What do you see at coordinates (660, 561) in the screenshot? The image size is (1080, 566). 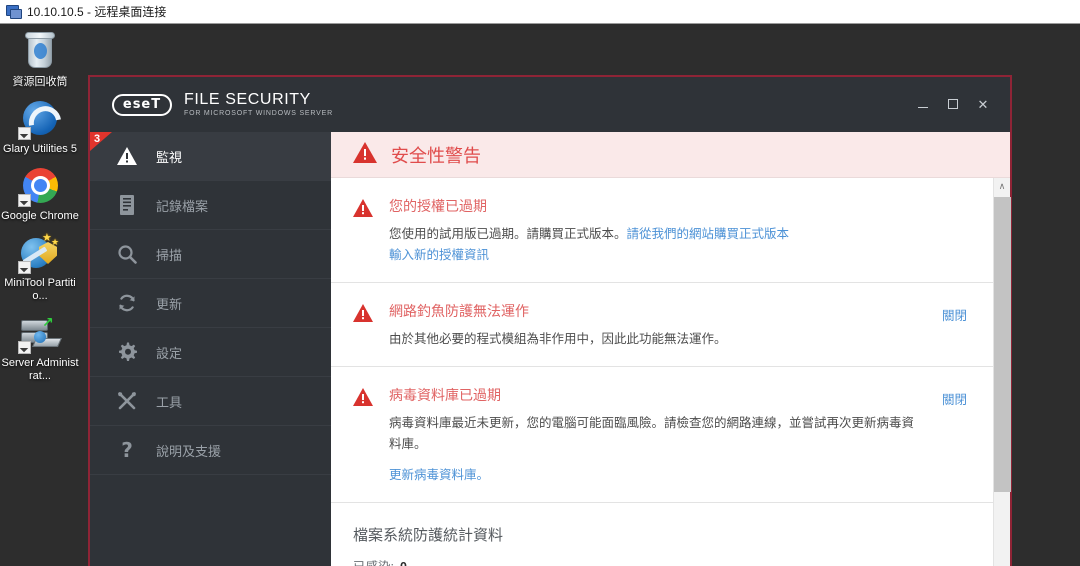 I see `stats-row-infected: 已感染: 0` at bounding box center [660, 561].